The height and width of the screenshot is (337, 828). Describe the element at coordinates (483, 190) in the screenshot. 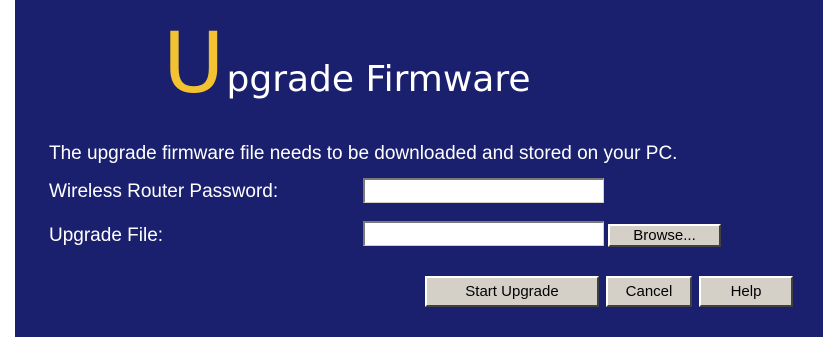

I see `password-field` at that location.